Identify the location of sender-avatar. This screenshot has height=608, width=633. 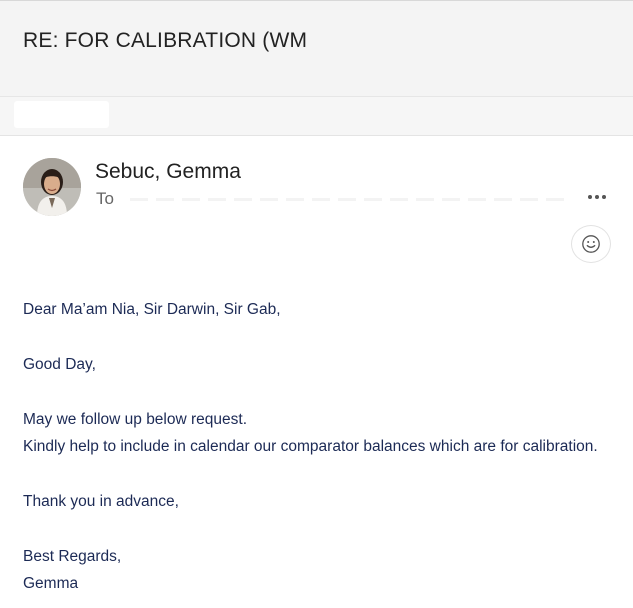
(52, 187).